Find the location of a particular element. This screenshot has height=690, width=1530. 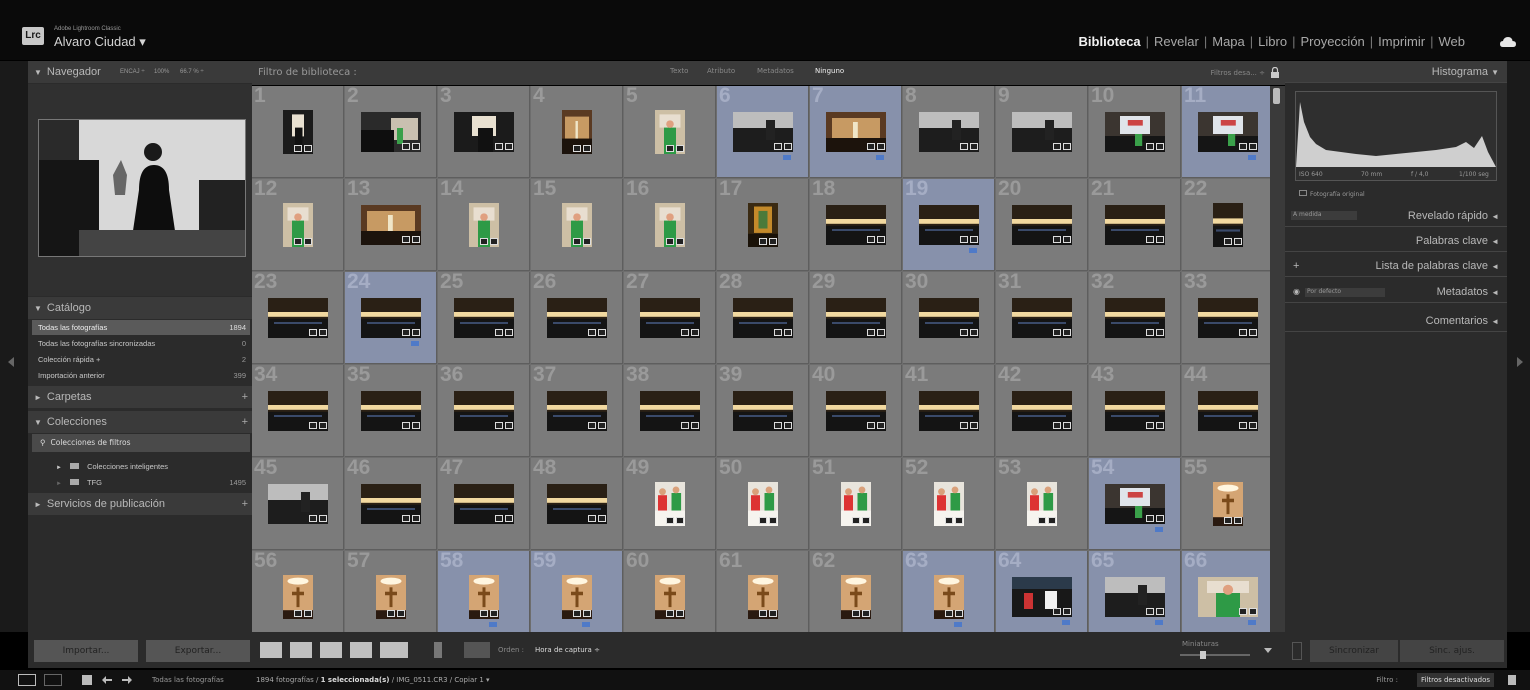

filter-tab-metadata: Metadatos is located at coordinates (775, 71).